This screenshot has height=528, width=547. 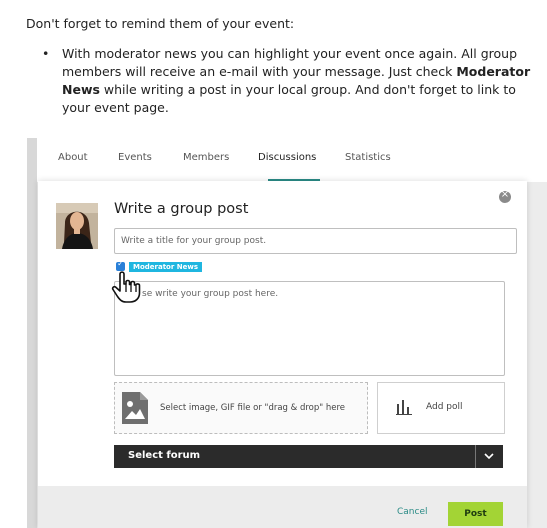 I want to click on tab-statistics: Statistics, so click(x=368, y=157).